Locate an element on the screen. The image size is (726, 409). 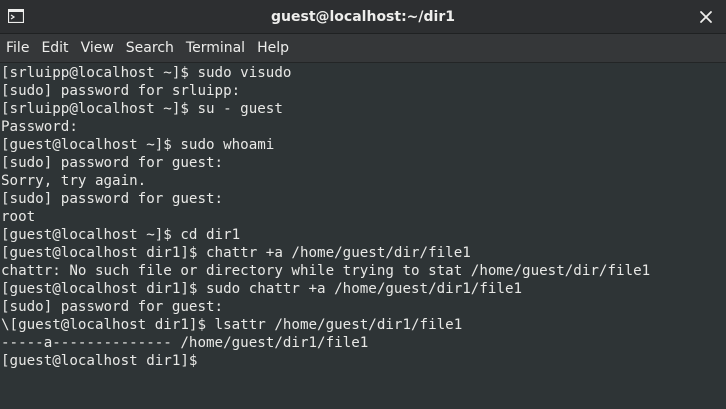
terminal-line: Sorry, try again. is located at coordinates (74, 181).